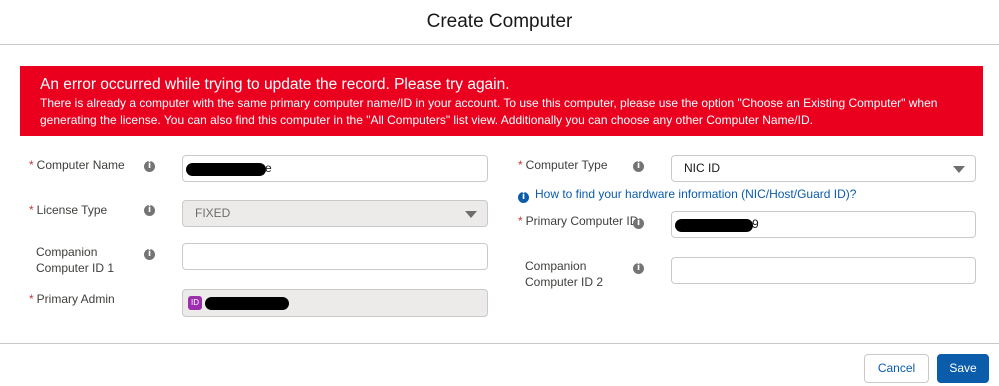 This screenshot has width=999, height=386. What do you see at coordinates (896, 368) in the screenshot?
I see `cancel-button: Cancel` at bounding box center [896, 368].